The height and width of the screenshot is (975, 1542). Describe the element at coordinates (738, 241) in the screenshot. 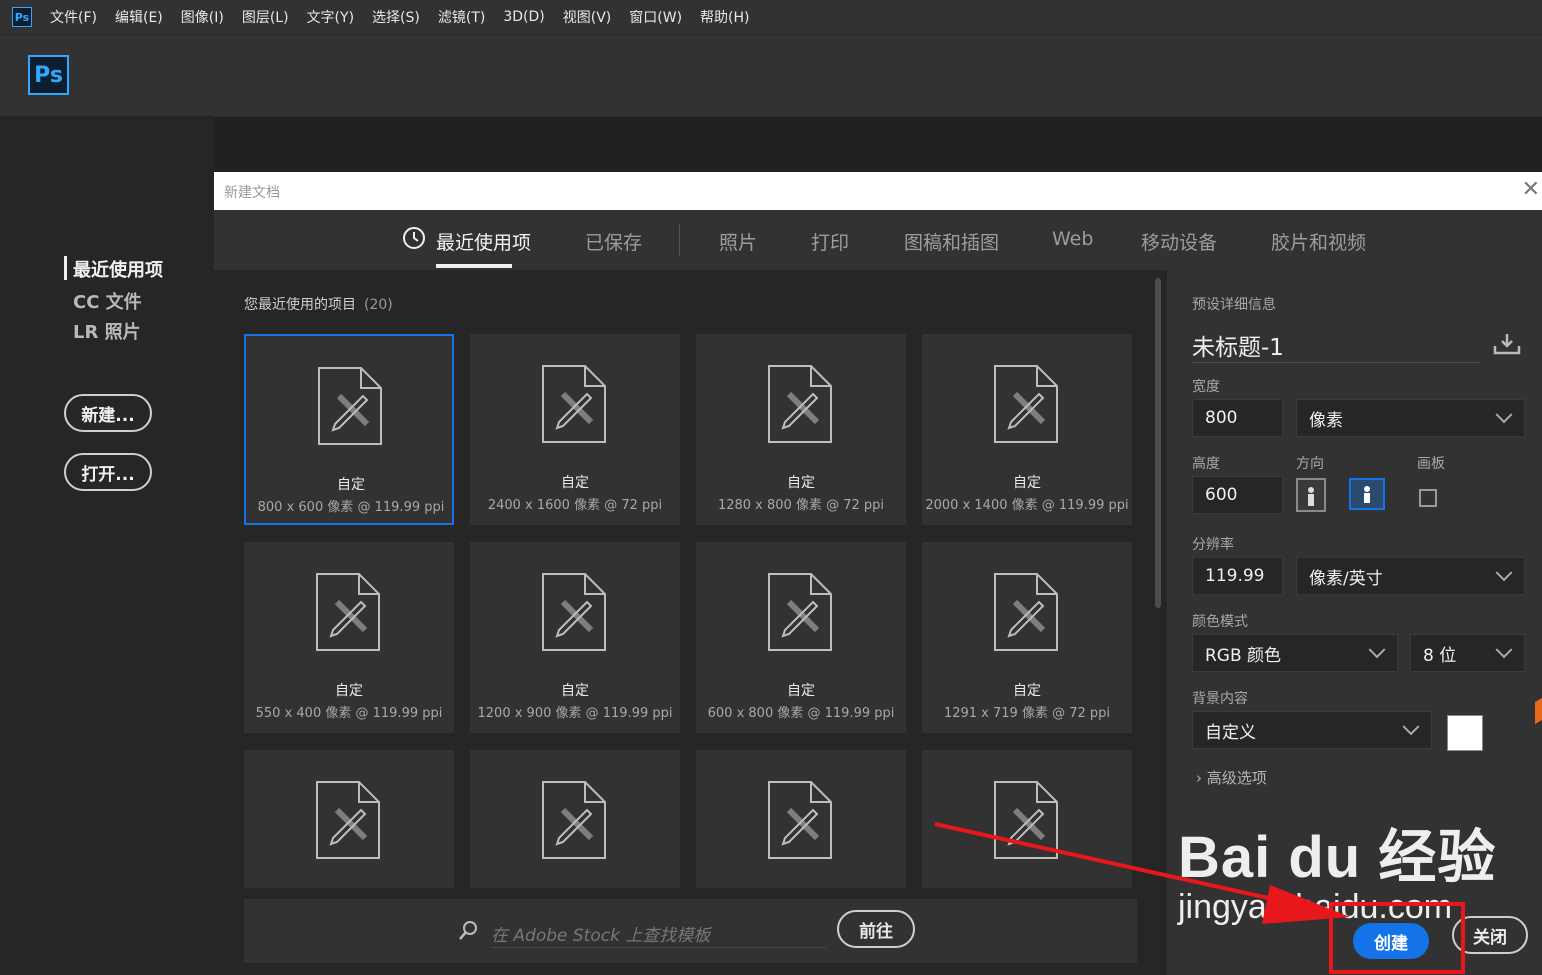

I see `tab-photo: 照片` at that location.